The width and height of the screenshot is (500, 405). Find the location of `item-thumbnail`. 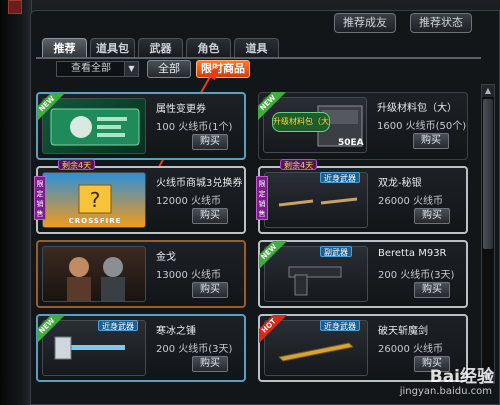

item-thumbnail is located at coordinates (94, 274).